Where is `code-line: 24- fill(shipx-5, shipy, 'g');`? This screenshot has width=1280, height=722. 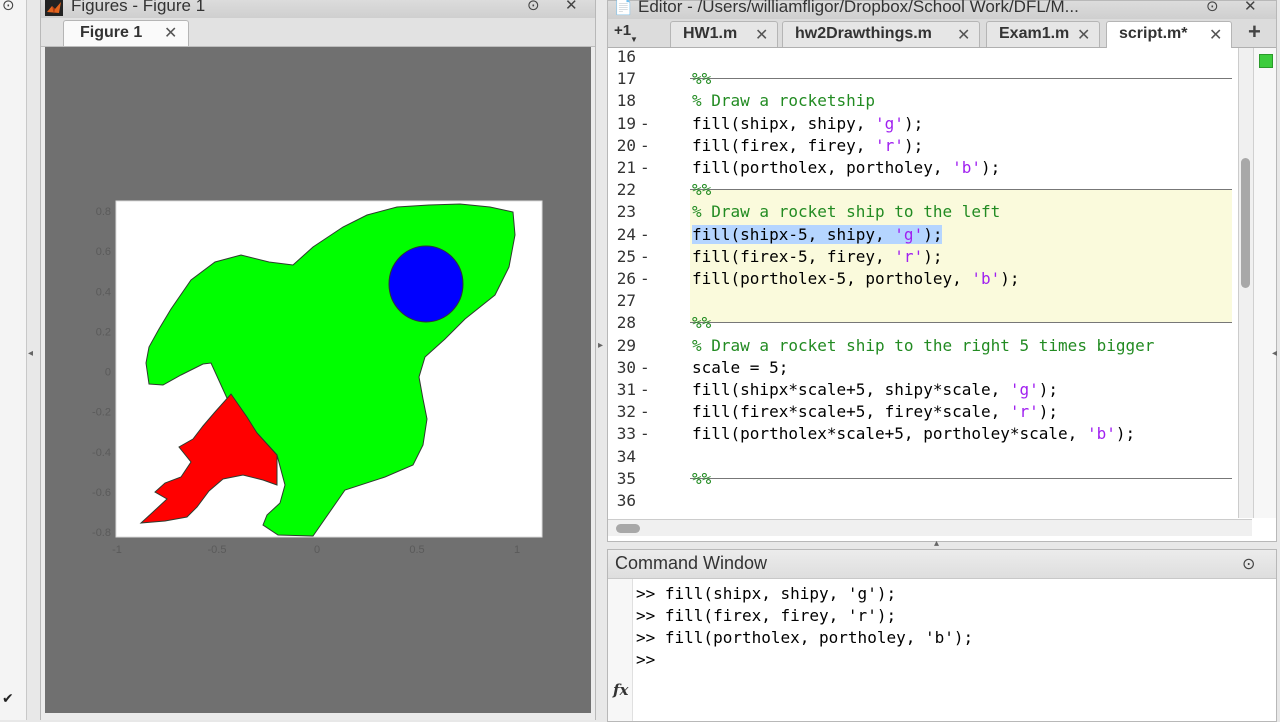
code-line: 24- fill(shipx-5, shipy, 'g'); is located at coordinates (923, 235).